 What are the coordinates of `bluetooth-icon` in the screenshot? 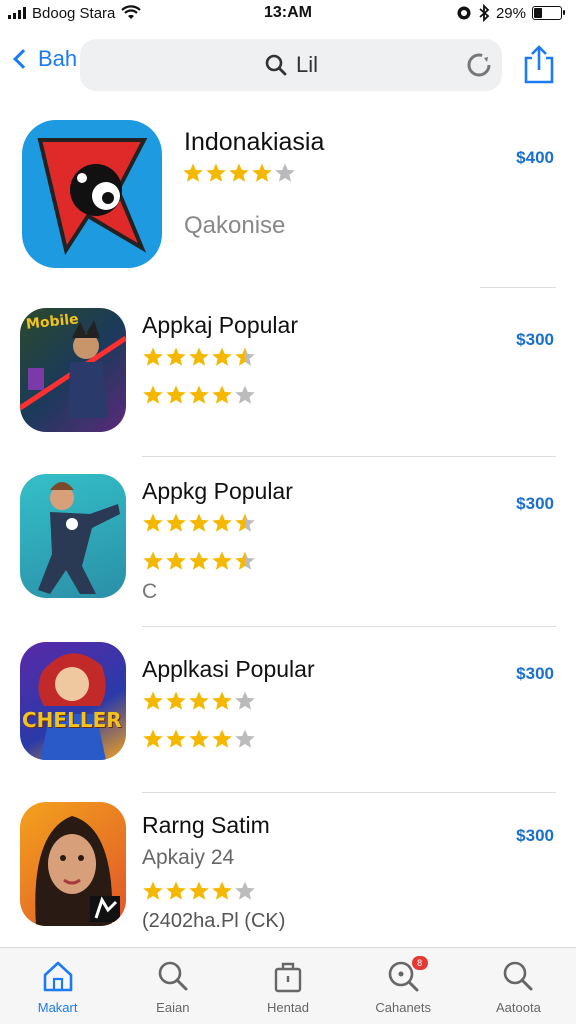 It's located at (484, 13).